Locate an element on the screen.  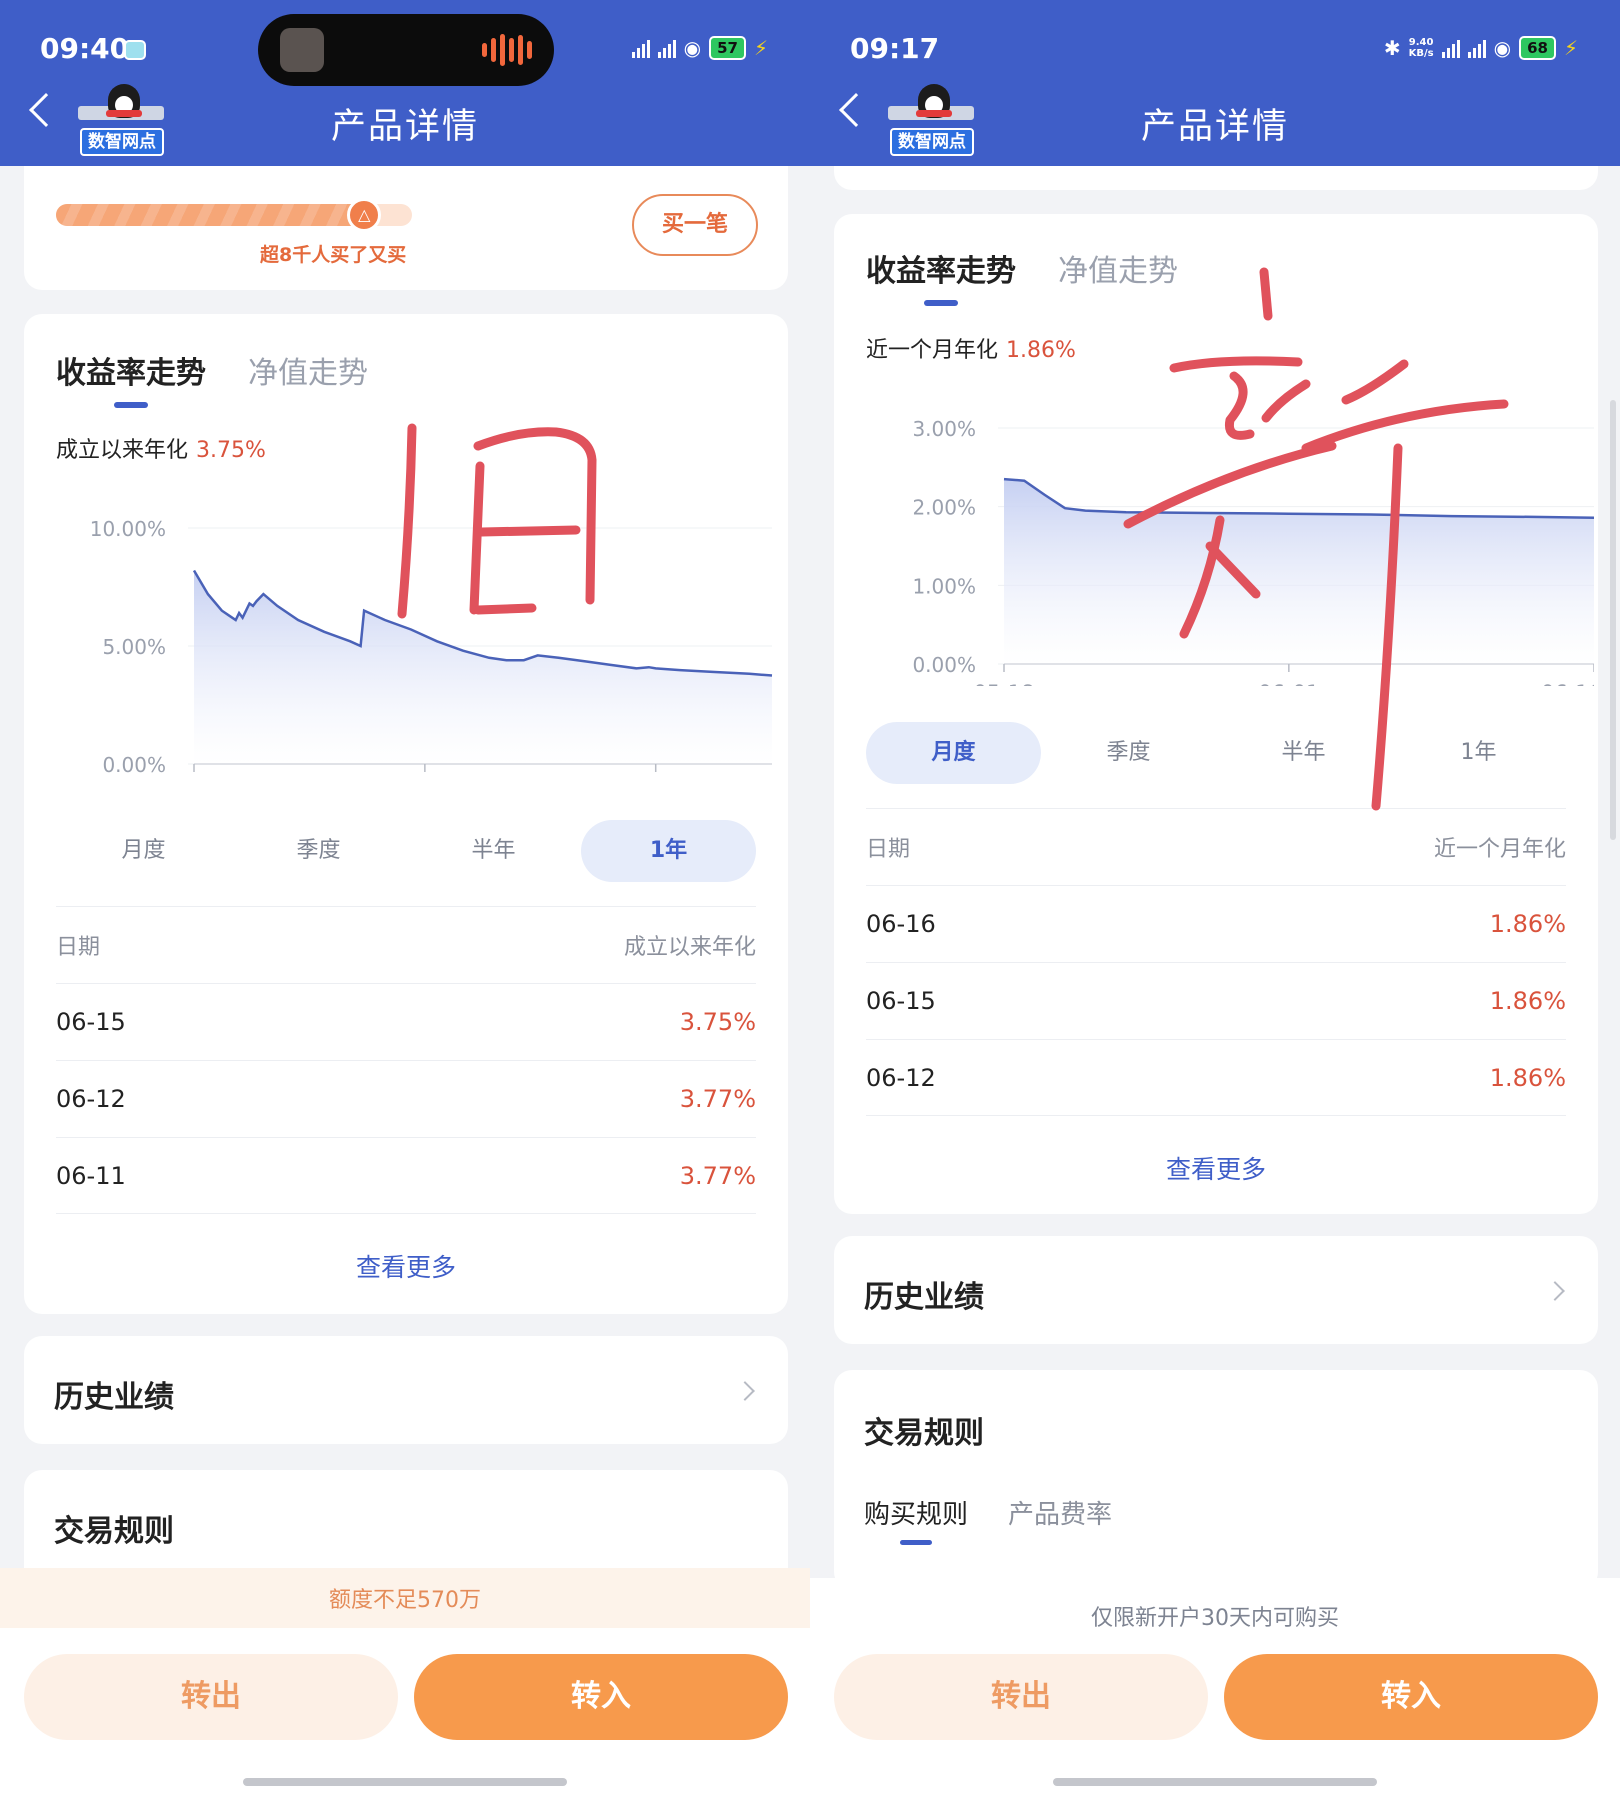
quota-notice-bar: 额度不足570万 is located at coordinates (405, 1598).